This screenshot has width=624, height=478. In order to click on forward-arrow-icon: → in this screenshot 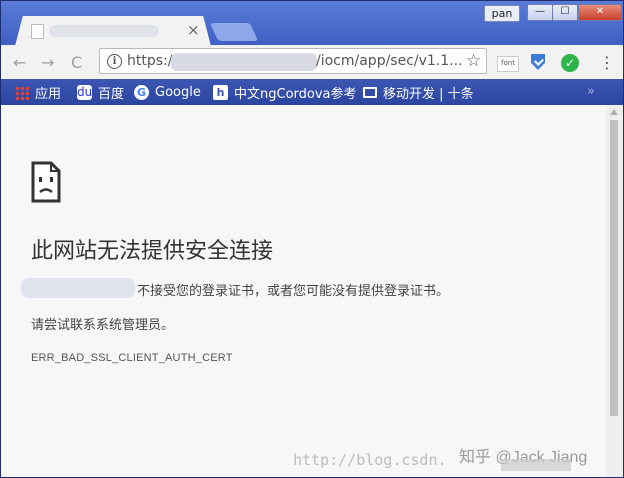, I will do `click(47, 62)`.